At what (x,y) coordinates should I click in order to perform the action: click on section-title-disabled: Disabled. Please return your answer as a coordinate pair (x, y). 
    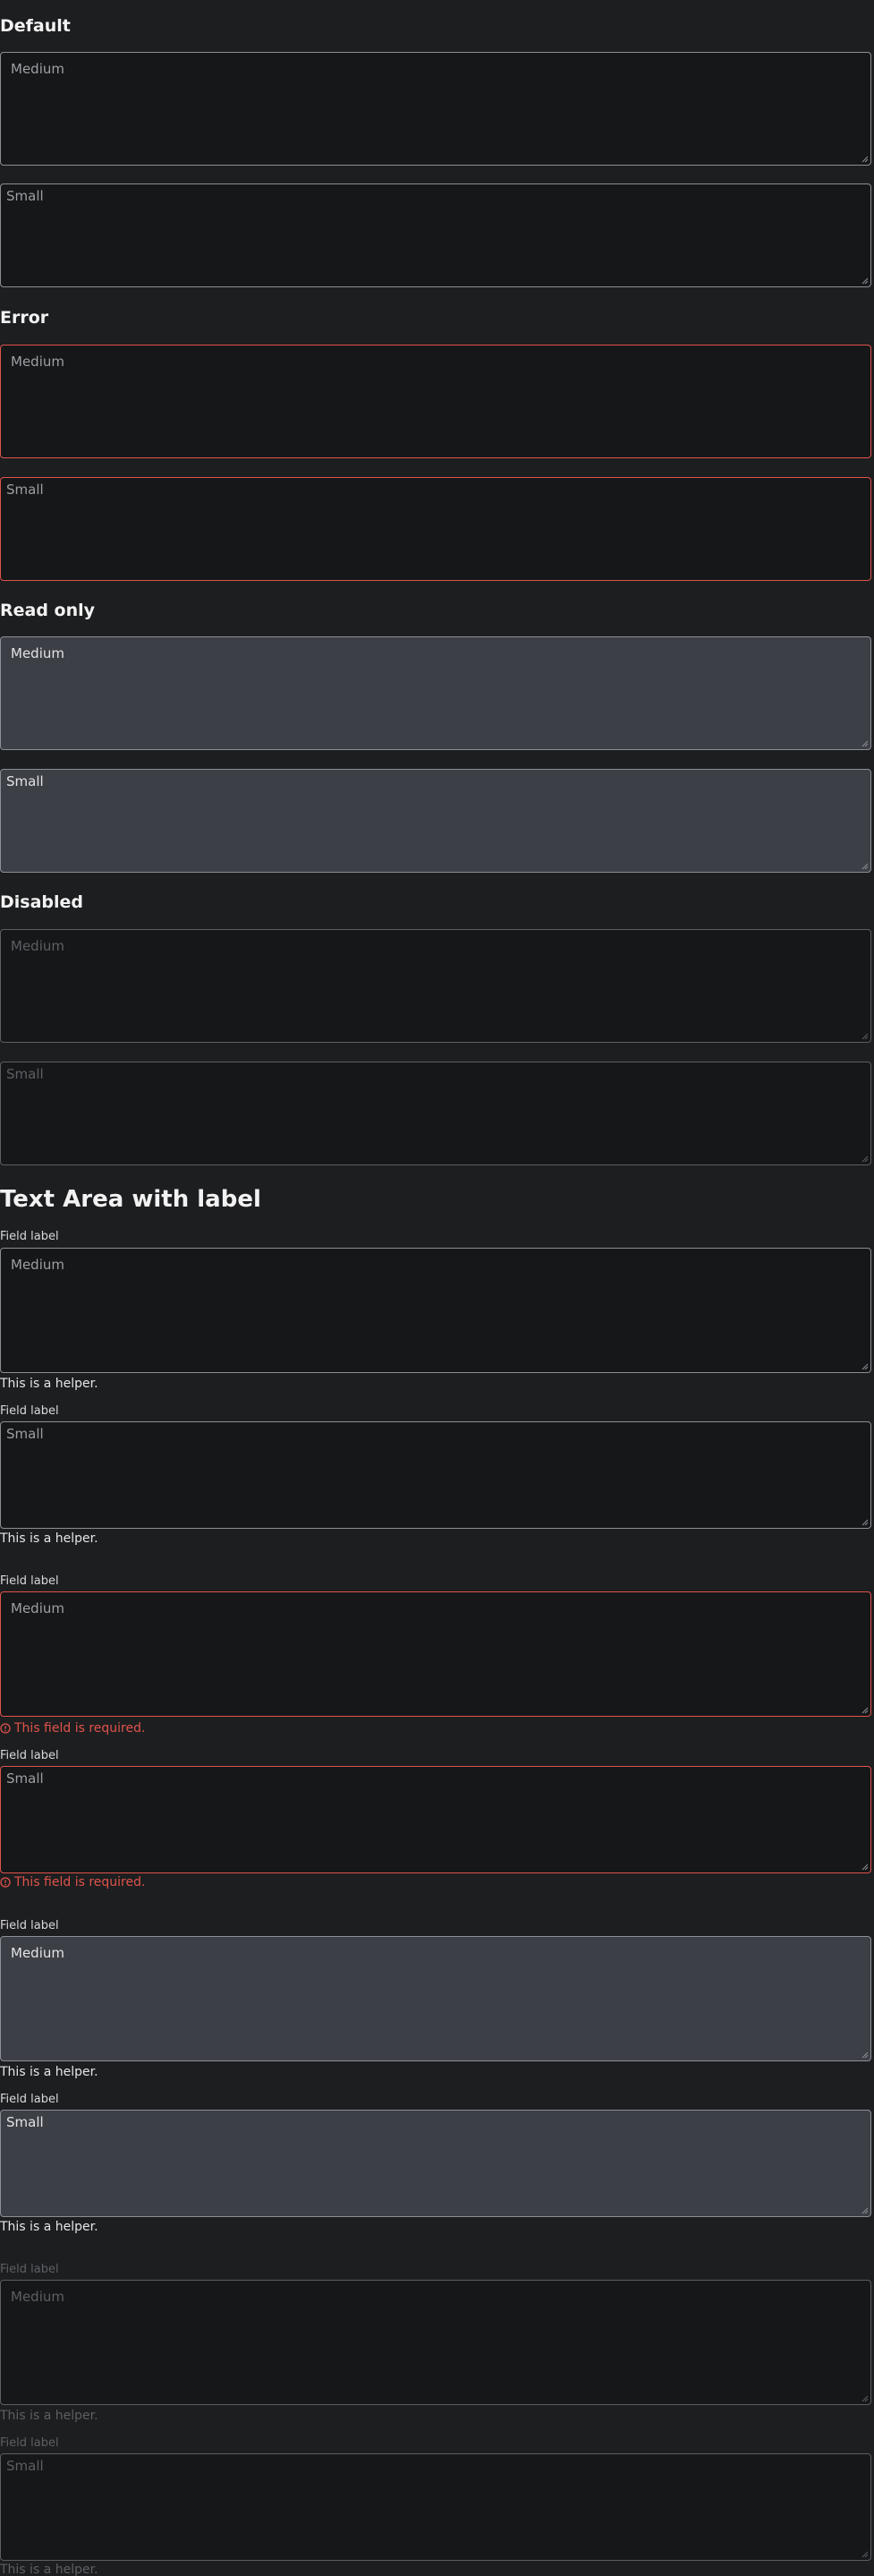
    Looking at the image, I should click on (42, 902).